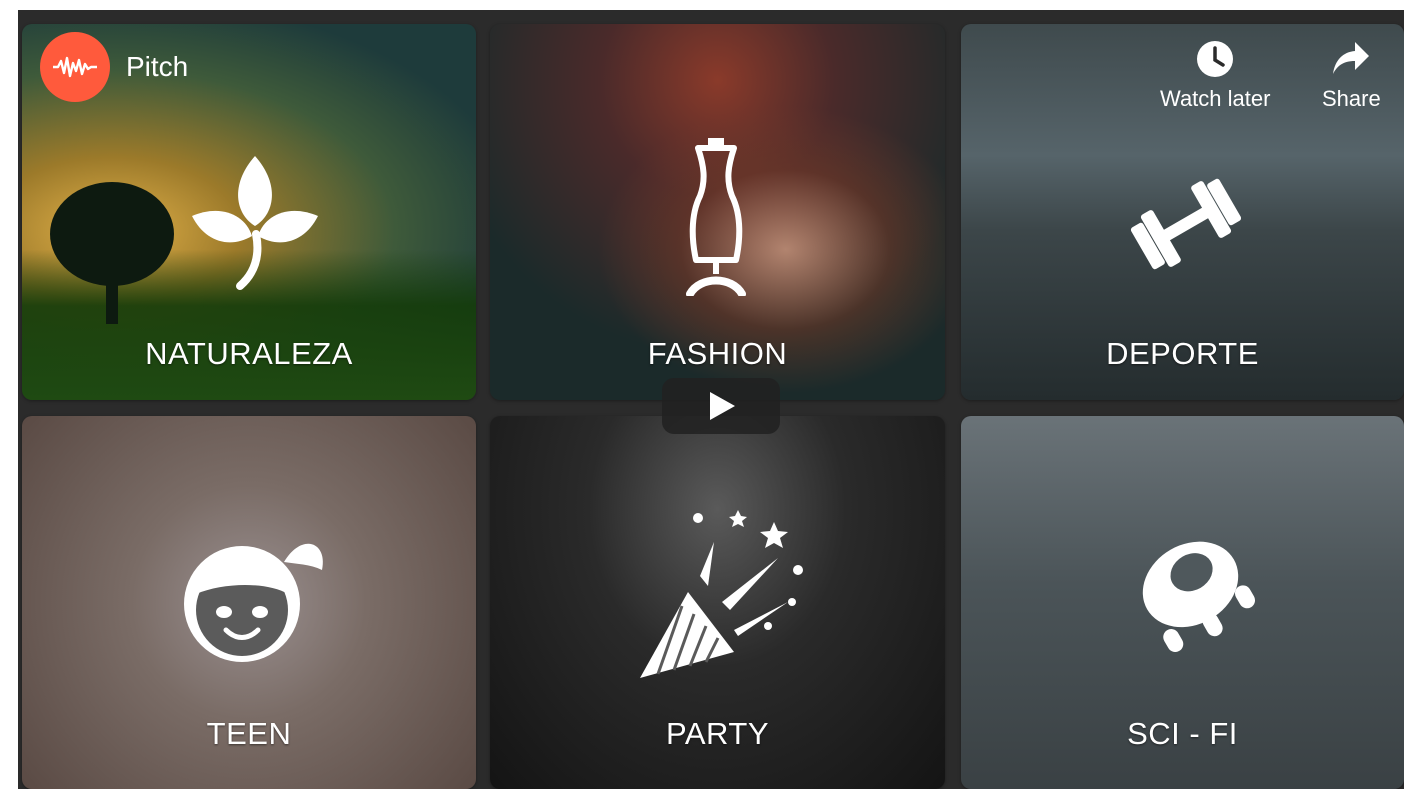 The image size is (1404, 789). Describe the element at coordinates (721, 594) in the screenshot. I see `party-popper-icon` at that location.